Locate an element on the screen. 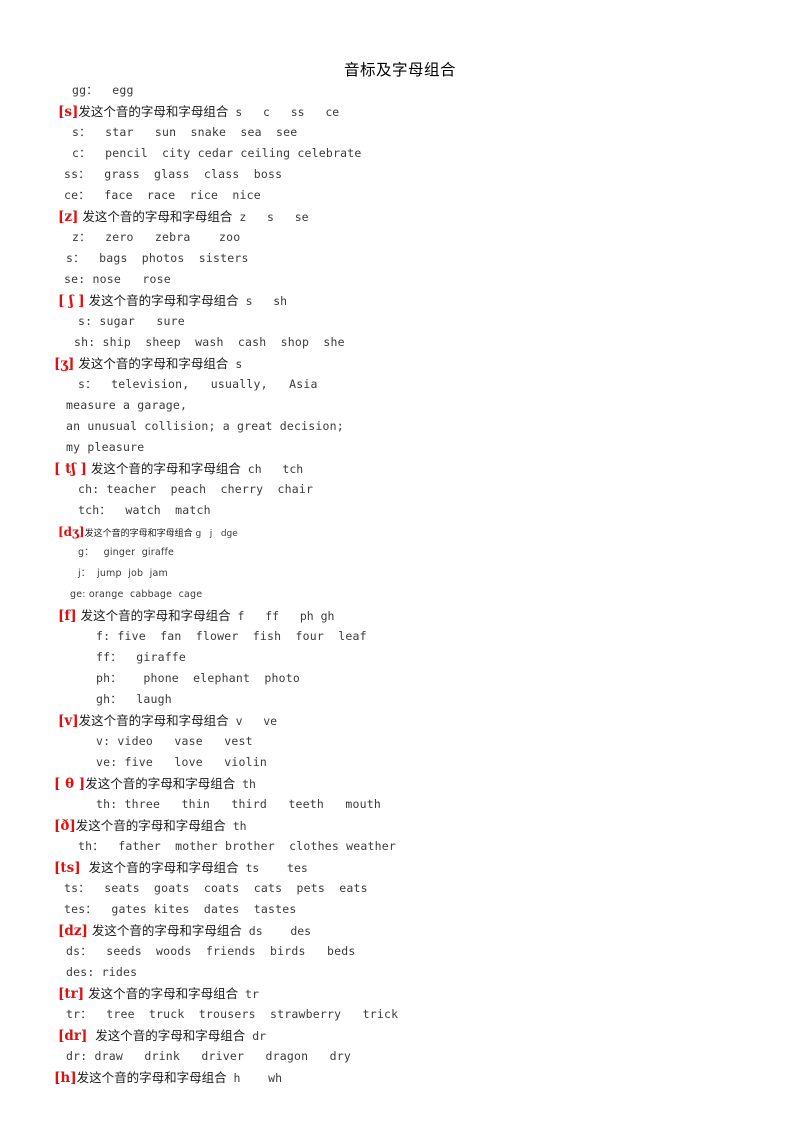 The image size is (800, 1132). example-words: tr： tree truck trousers strawberry trick is located at coordinates (232, 1014).